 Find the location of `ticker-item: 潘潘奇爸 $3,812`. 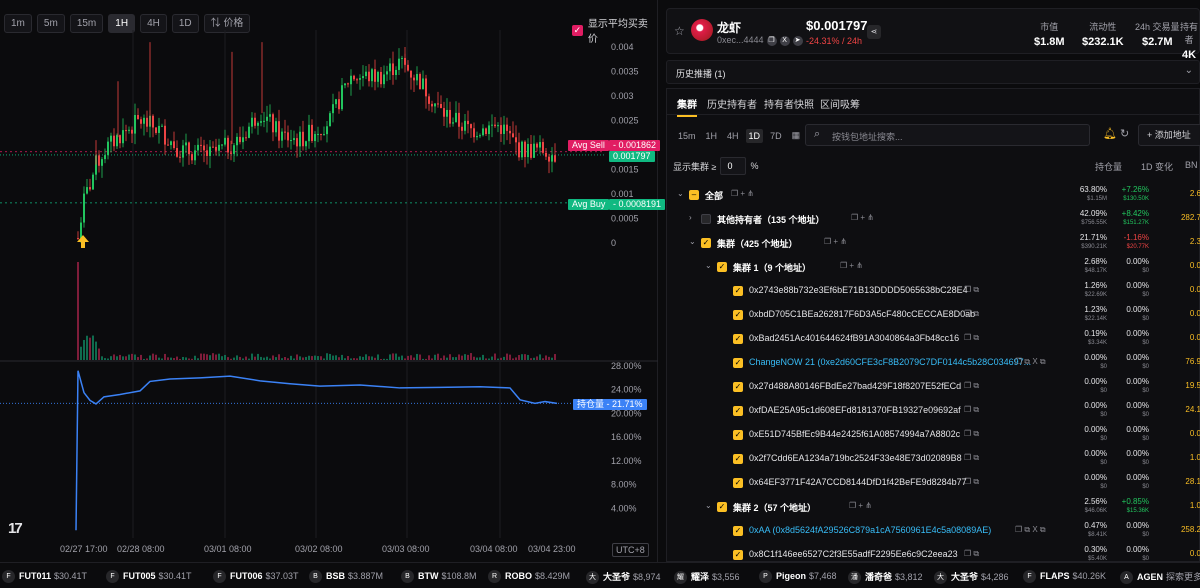

ticker-item: 潘潘奇爸 $3,812 is located at coordinates (885, 577).